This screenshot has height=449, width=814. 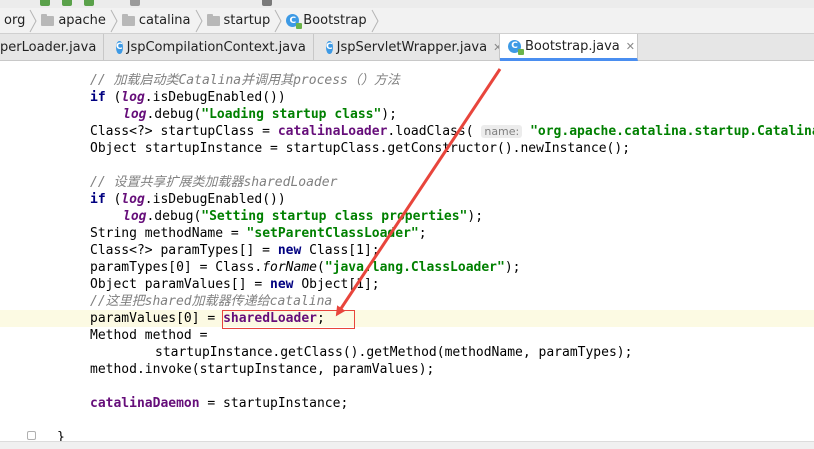 What do you see at coordinates (412, 47) in the screenshot?
I see `tab-label: JspServletWrapper.java` at bounding box center [412, 47].